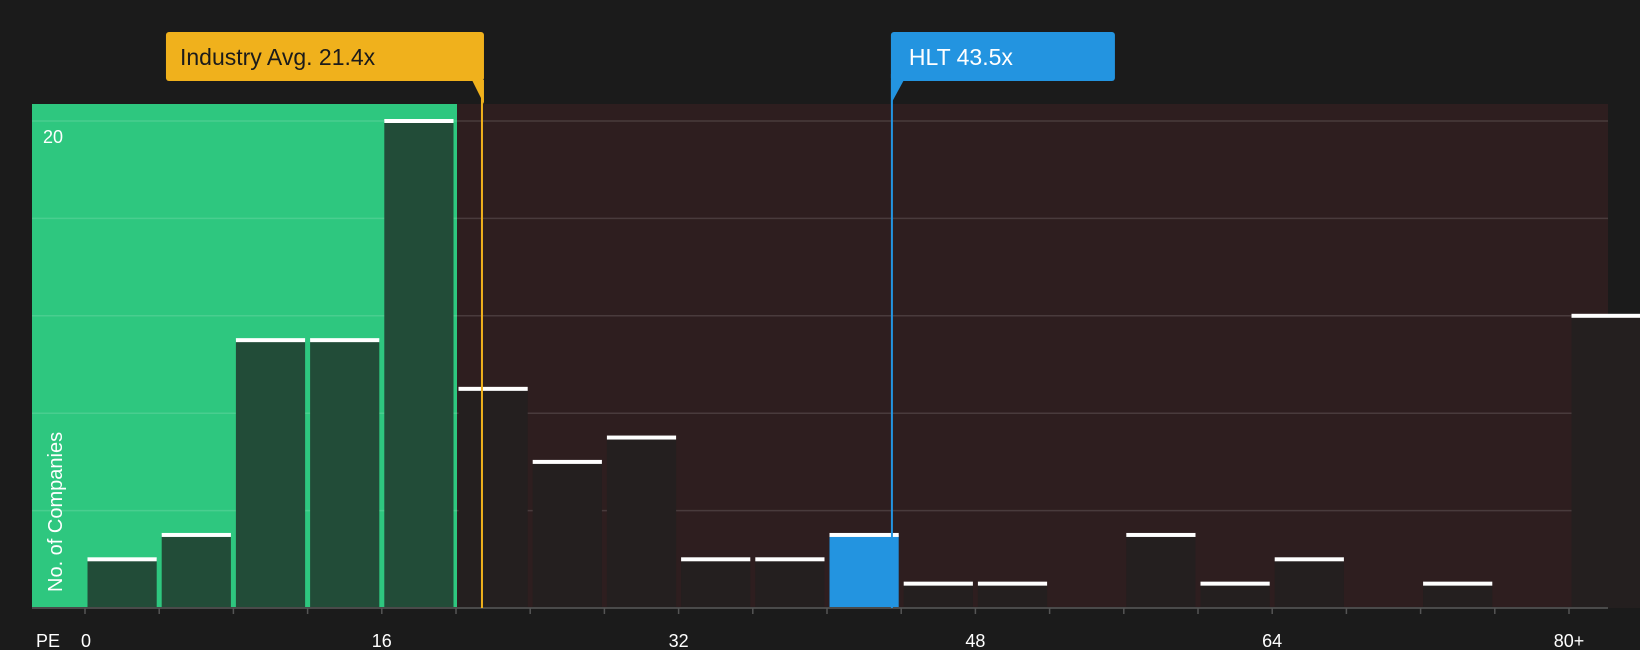  Describe the element at coordinates (975, 640) in the screenshot. I see `x-tick-label: 48` at that location.